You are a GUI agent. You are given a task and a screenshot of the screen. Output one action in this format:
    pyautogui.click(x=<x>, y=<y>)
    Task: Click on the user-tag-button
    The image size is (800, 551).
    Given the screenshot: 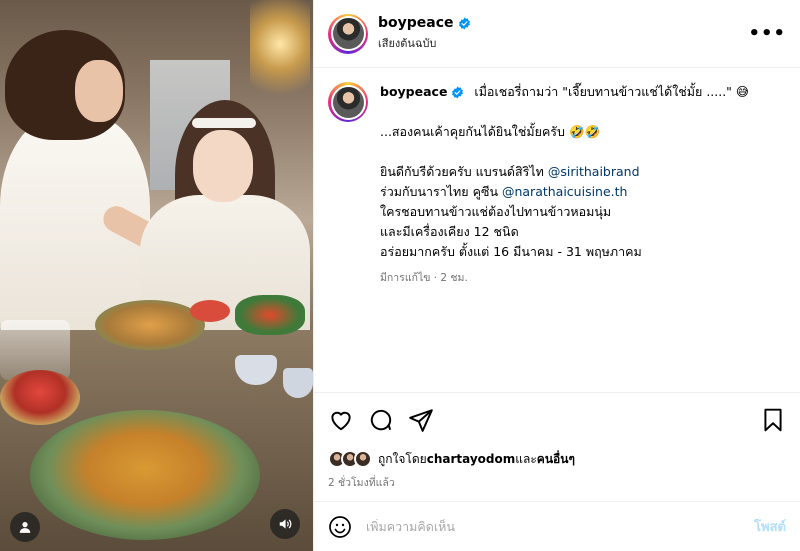 What is the action you would take?
    pyautogui.click(x=25, y=527)
    